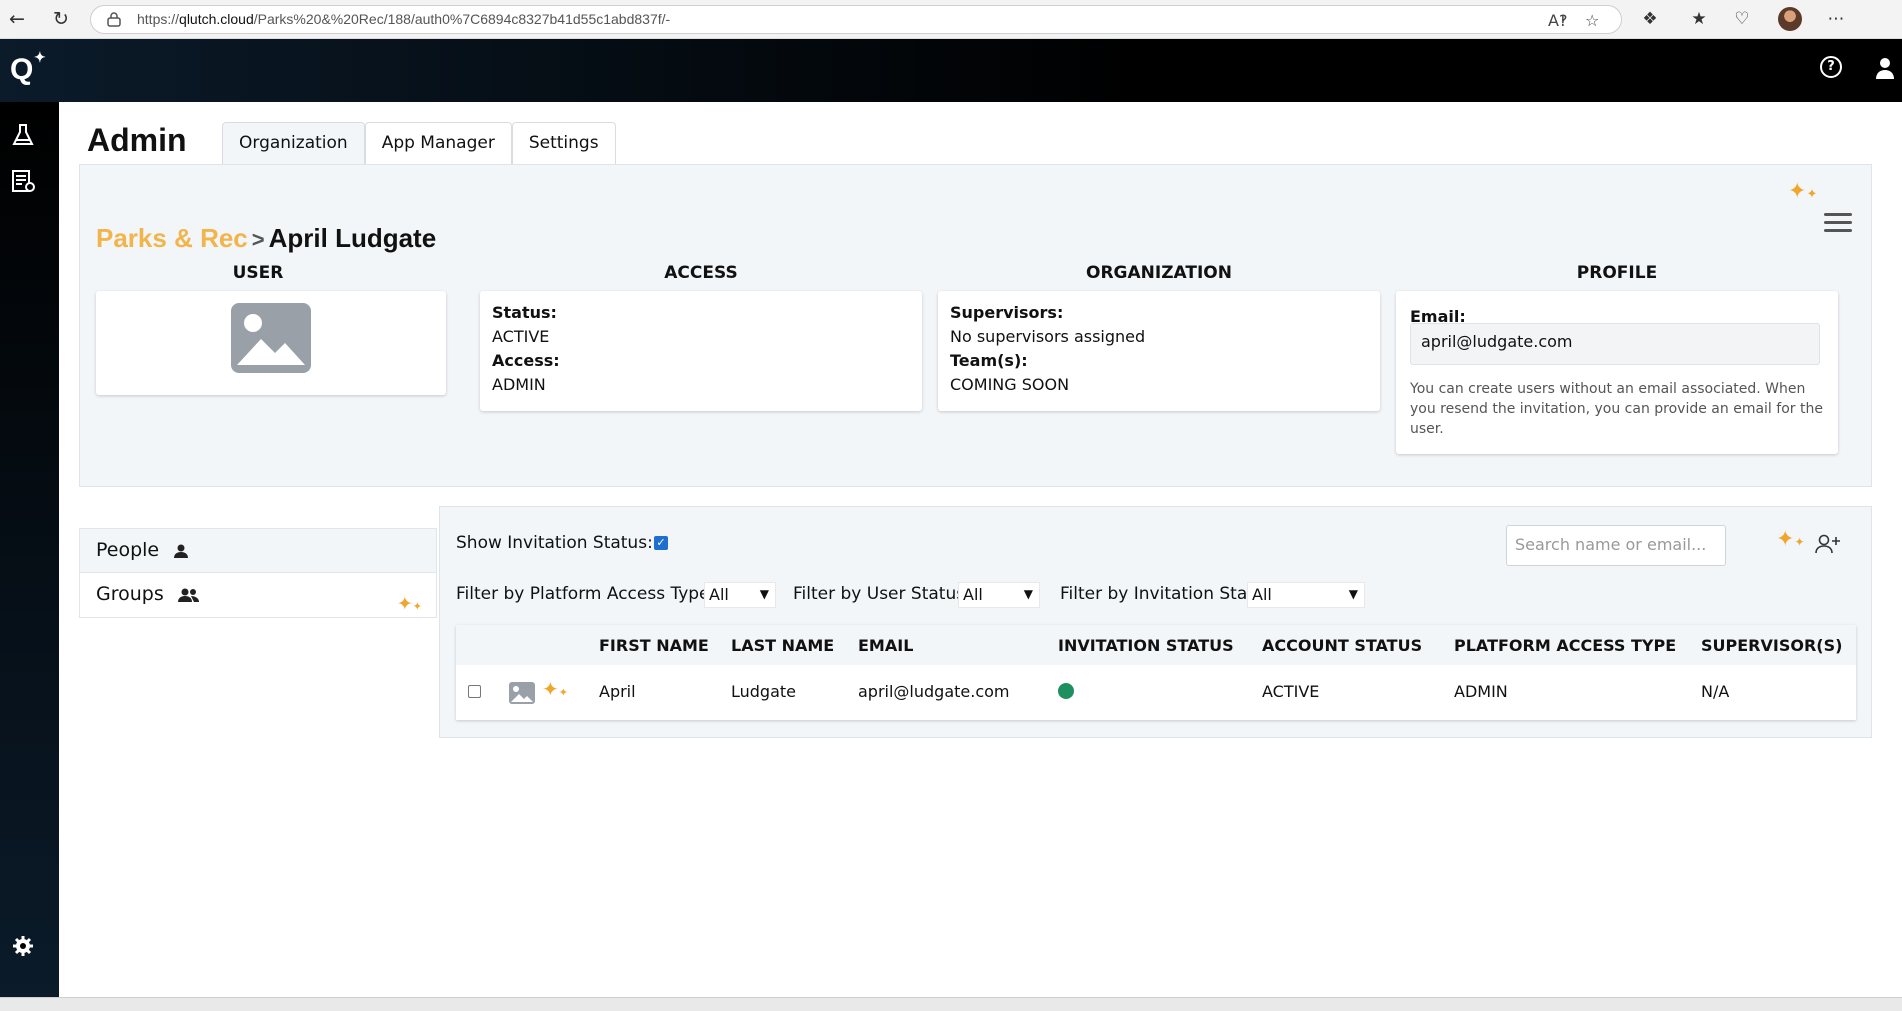 The height and width of the screenshot is (1011, 1902). Describe the element at coordinates (188, 595) in the screenshot. I see `group-icon` at that location.